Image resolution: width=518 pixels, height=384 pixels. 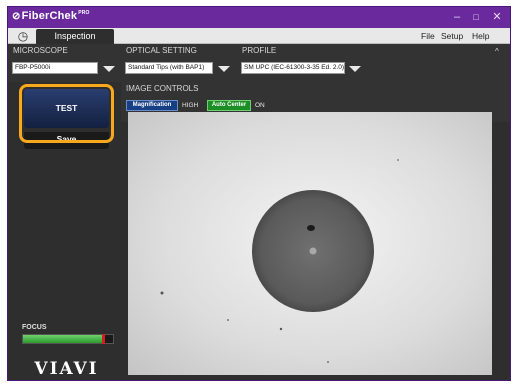 I want to click on microscope-dropdown-arrow-icon, so click(x=109, y=69).